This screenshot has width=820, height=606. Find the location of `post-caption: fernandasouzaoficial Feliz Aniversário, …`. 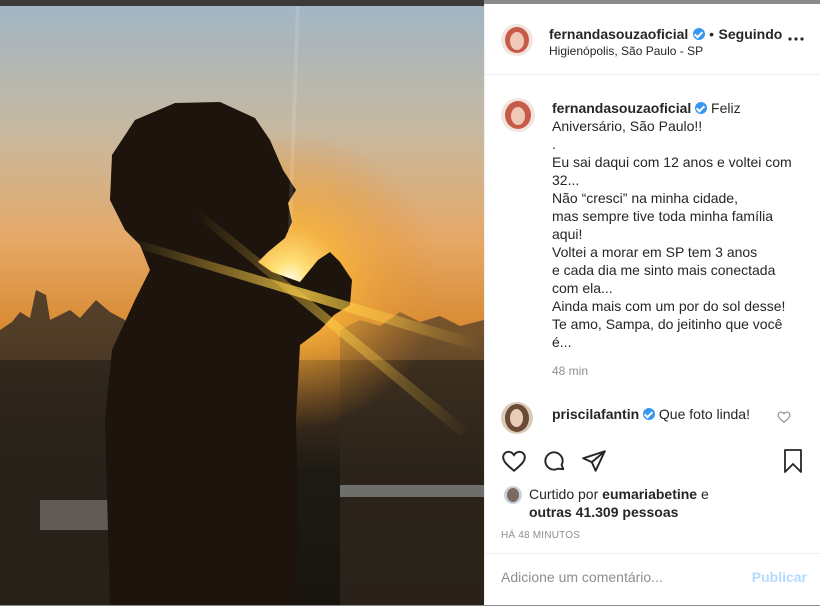

post-caption: fernandasouzaoficial Feliz Aniversário, … is located at coordinates (683, 238).